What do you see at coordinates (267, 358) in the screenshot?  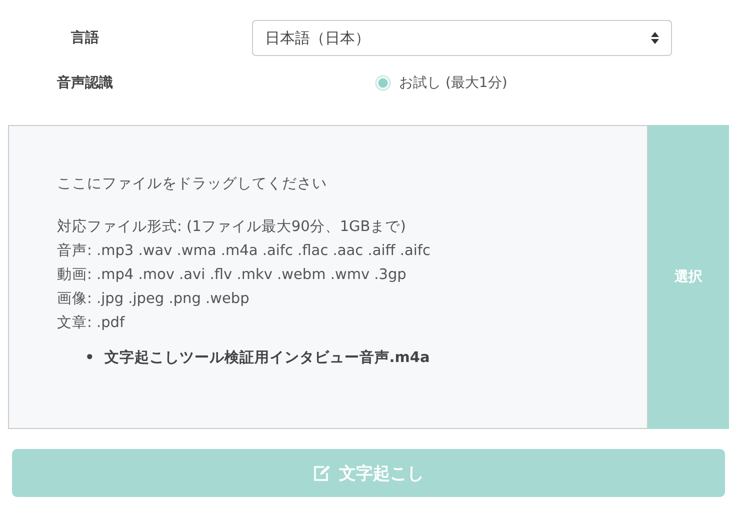 I see `file-name: 文字起こしツール検証用インタビュー音声.m4a` at bounding box center [267, 358].